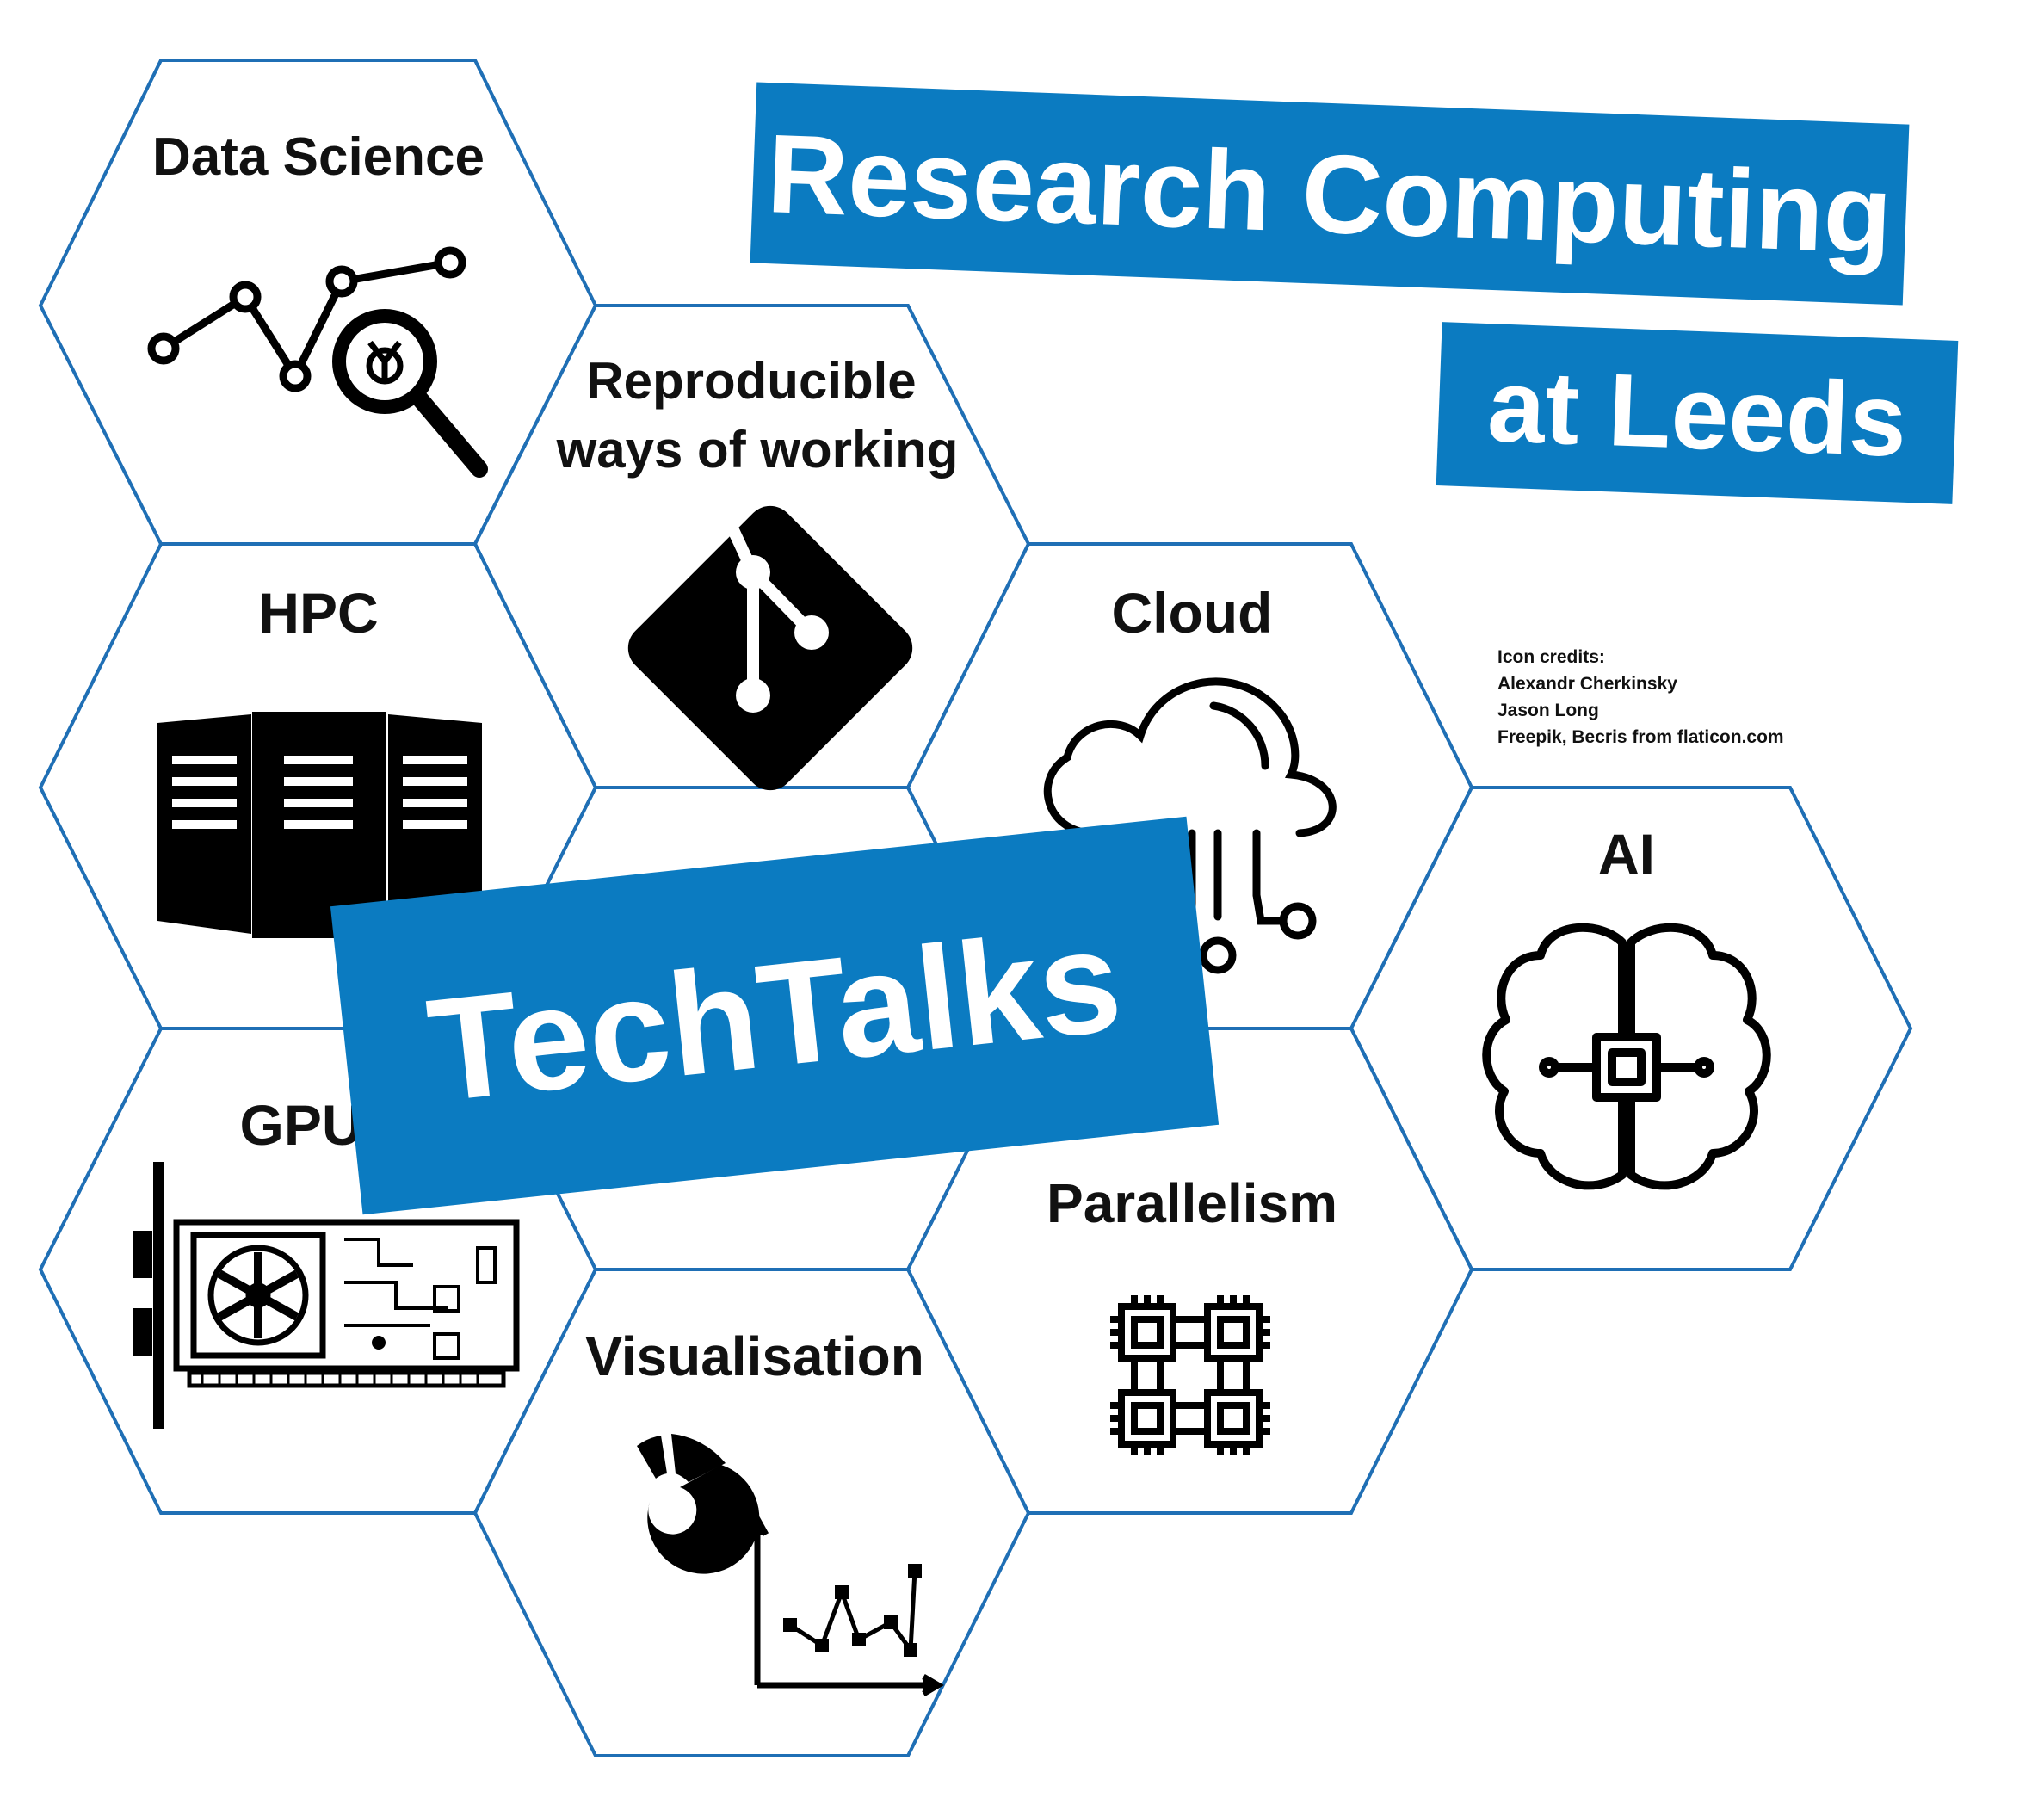 This screenshot has height=1816, width=2044. I want to click on label-data-science: Data Science, so click(318, 157).